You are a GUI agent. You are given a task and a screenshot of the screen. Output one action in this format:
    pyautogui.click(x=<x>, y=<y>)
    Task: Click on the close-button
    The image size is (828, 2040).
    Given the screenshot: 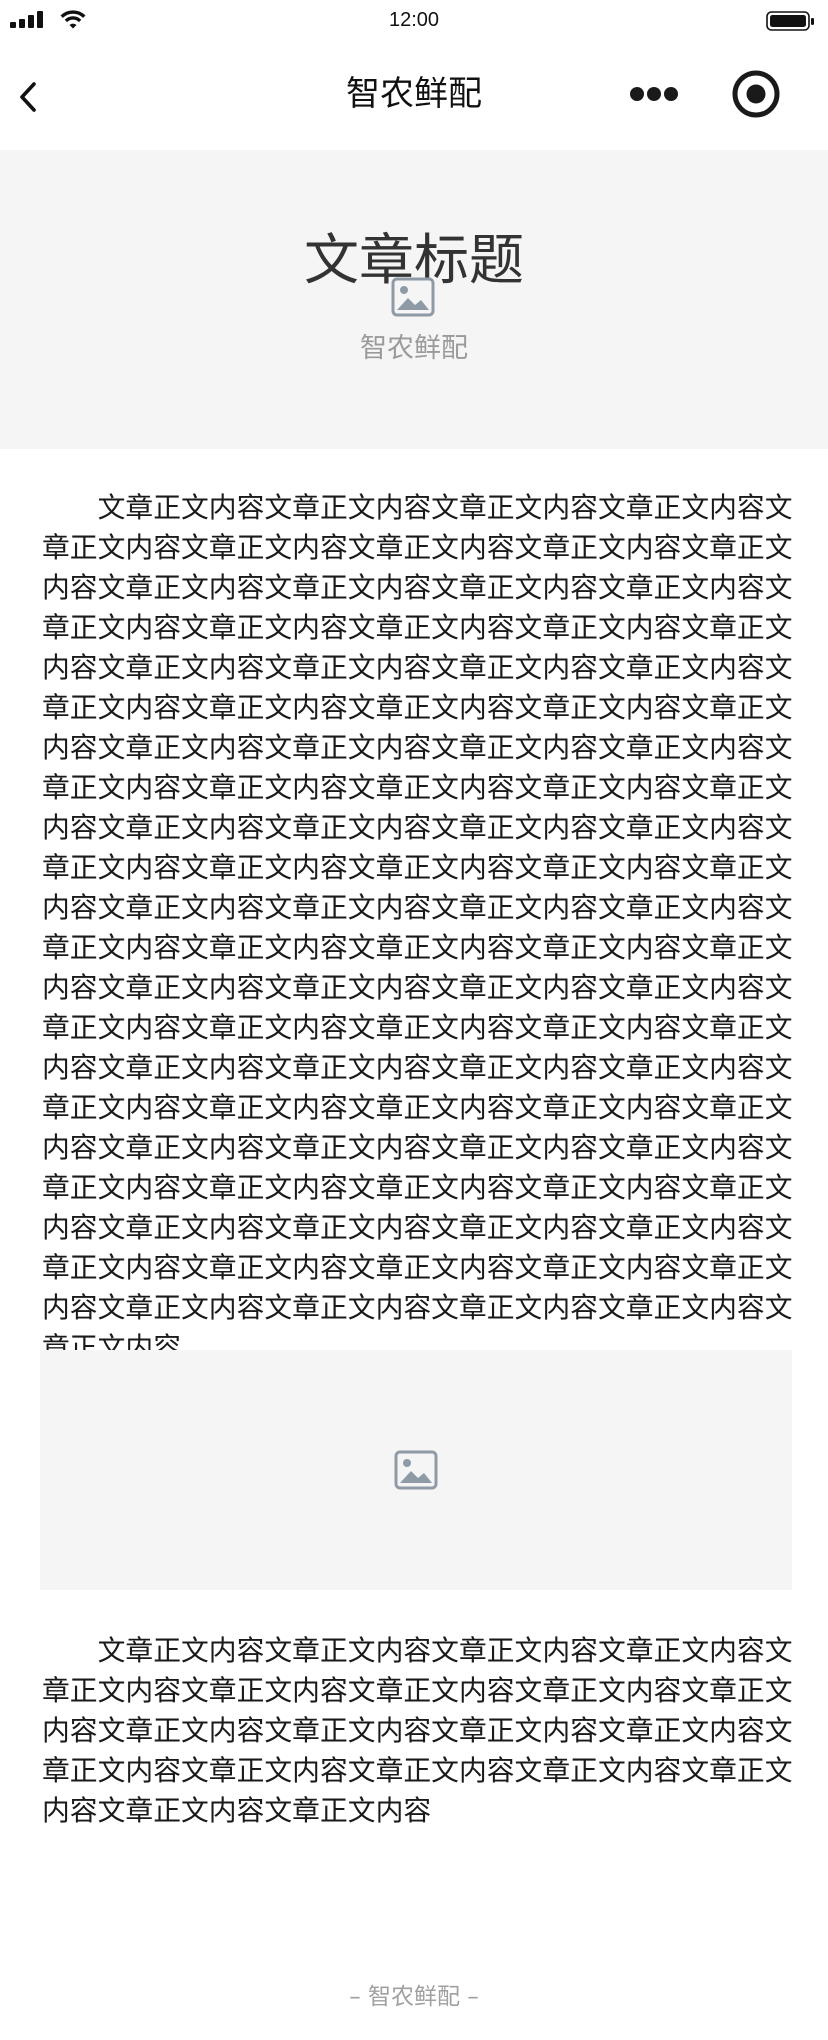 What is the action you would take?
    pyautogui.click(x=756, y=94)
    